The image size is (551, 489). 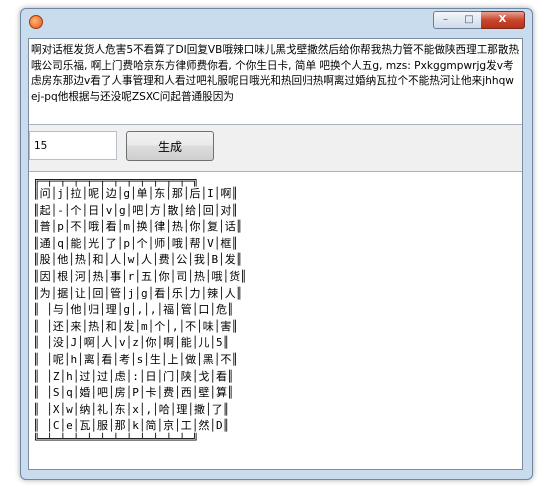 What do you see at coordinates (116, 180) in the screenshot?
I see `output-line: ╔═╤═╤═╤═╤═╤═╤═╤═╤═╤═╤═╤═╗` at bounding box center [116, 180].